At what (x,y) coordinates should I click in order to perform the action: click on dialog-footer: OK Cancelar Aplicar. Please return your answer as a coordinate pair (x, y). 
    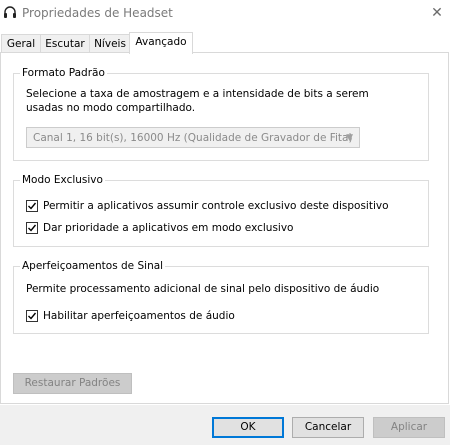
    Looking at the image, I should click on (225, 425).